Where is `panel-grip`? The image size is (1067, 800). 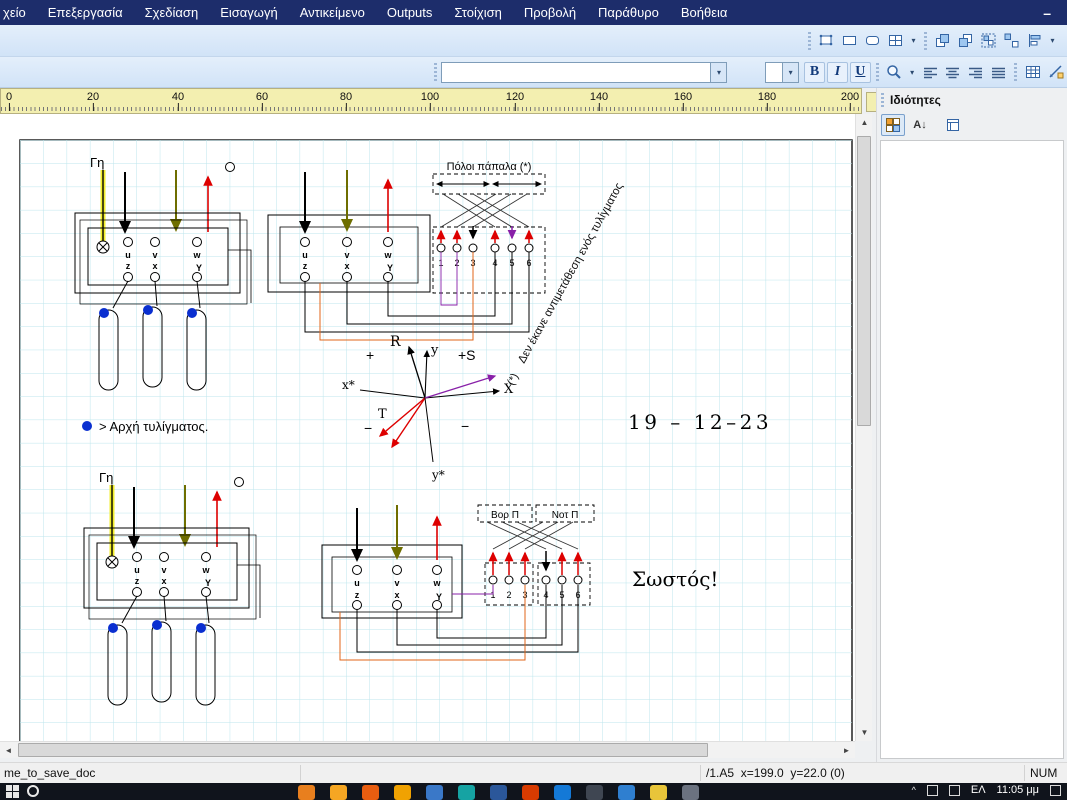 panel-grip is located at coordinates (882, 100).